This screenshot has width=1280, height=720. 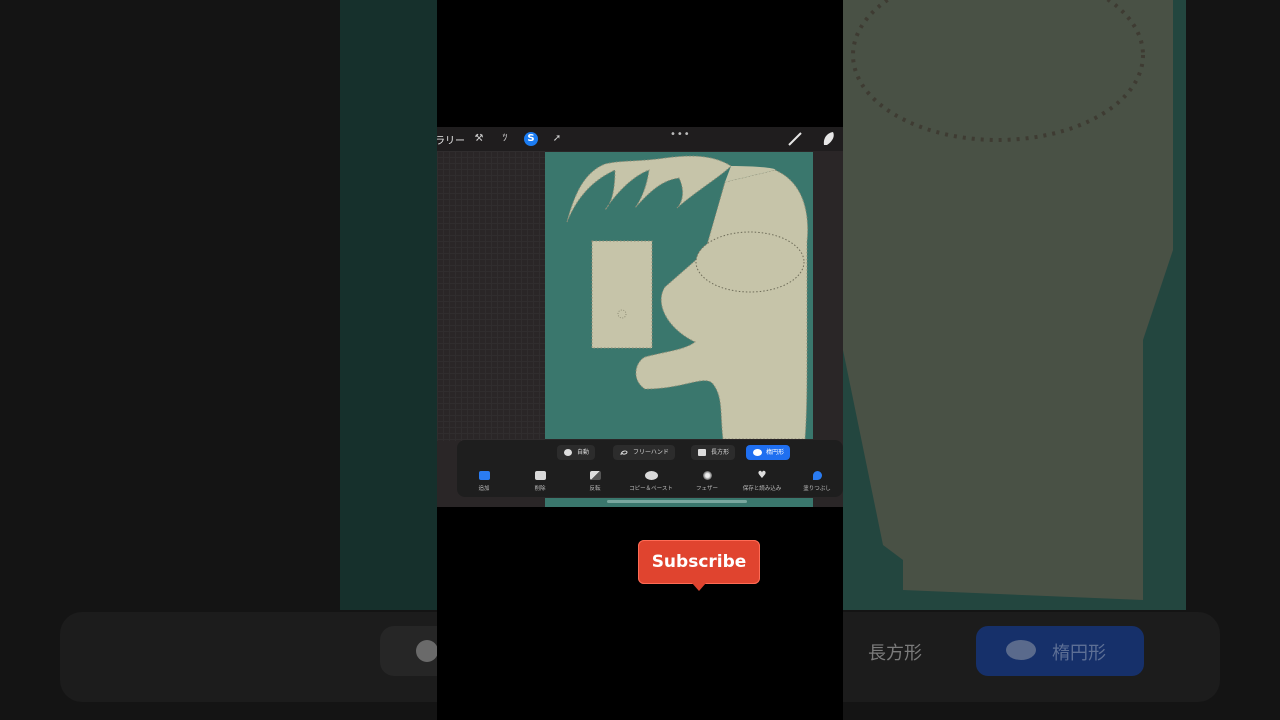 I want to click on action-add-button: 追加, so click(x=484, y=481).